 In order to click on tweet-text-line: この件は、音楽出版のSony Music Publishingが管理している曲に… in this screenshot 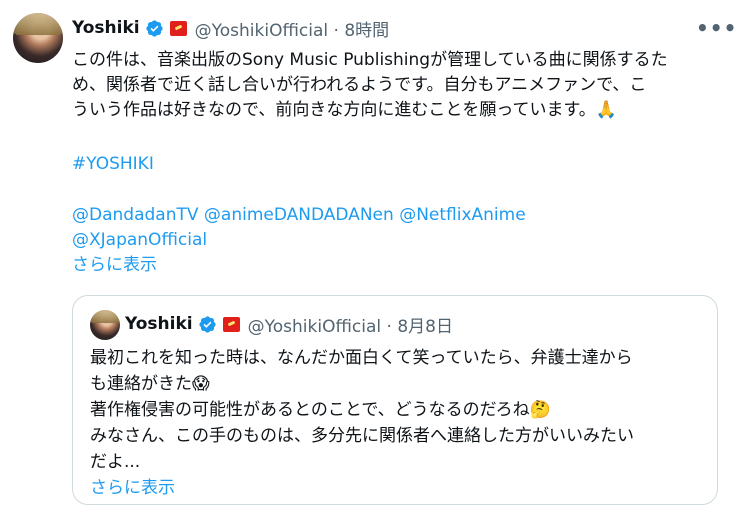, I will do `click(370, 60)`.